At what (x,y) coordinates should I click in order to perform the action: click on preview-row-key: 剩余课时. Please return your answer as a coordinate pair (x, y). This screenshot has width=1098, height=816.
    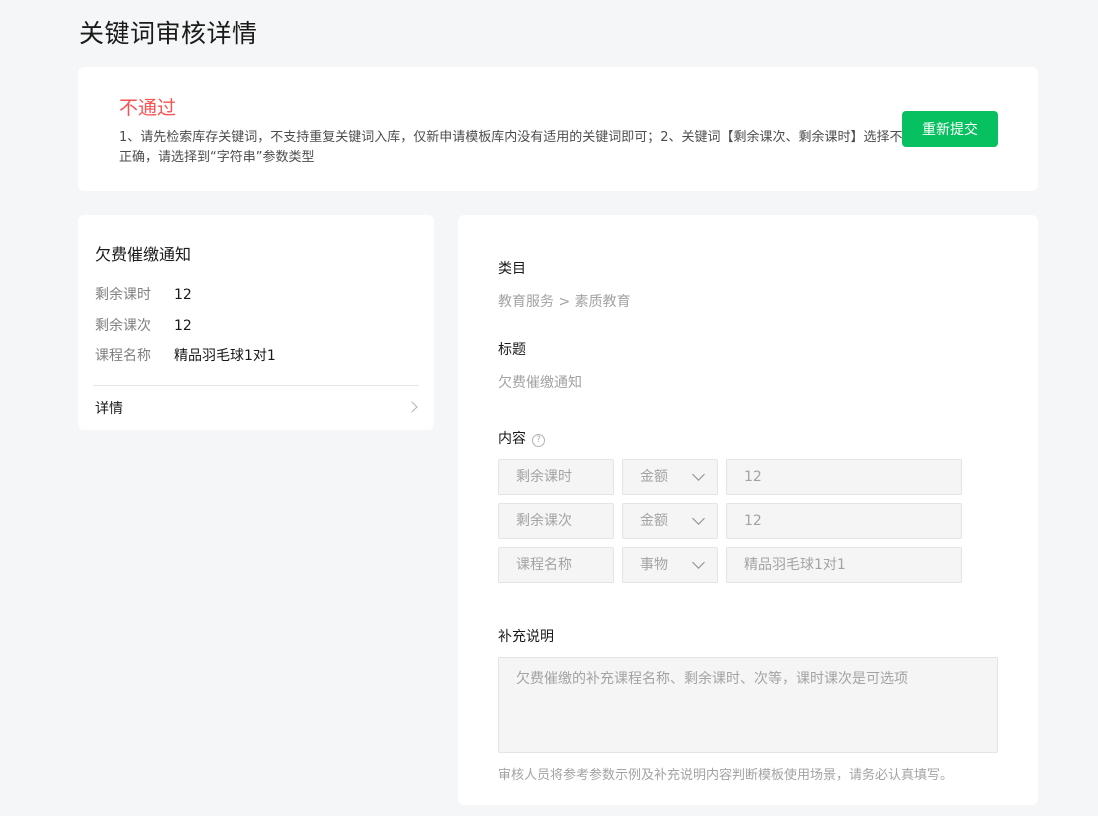
    Looking at the image, I should click on (123, 295).